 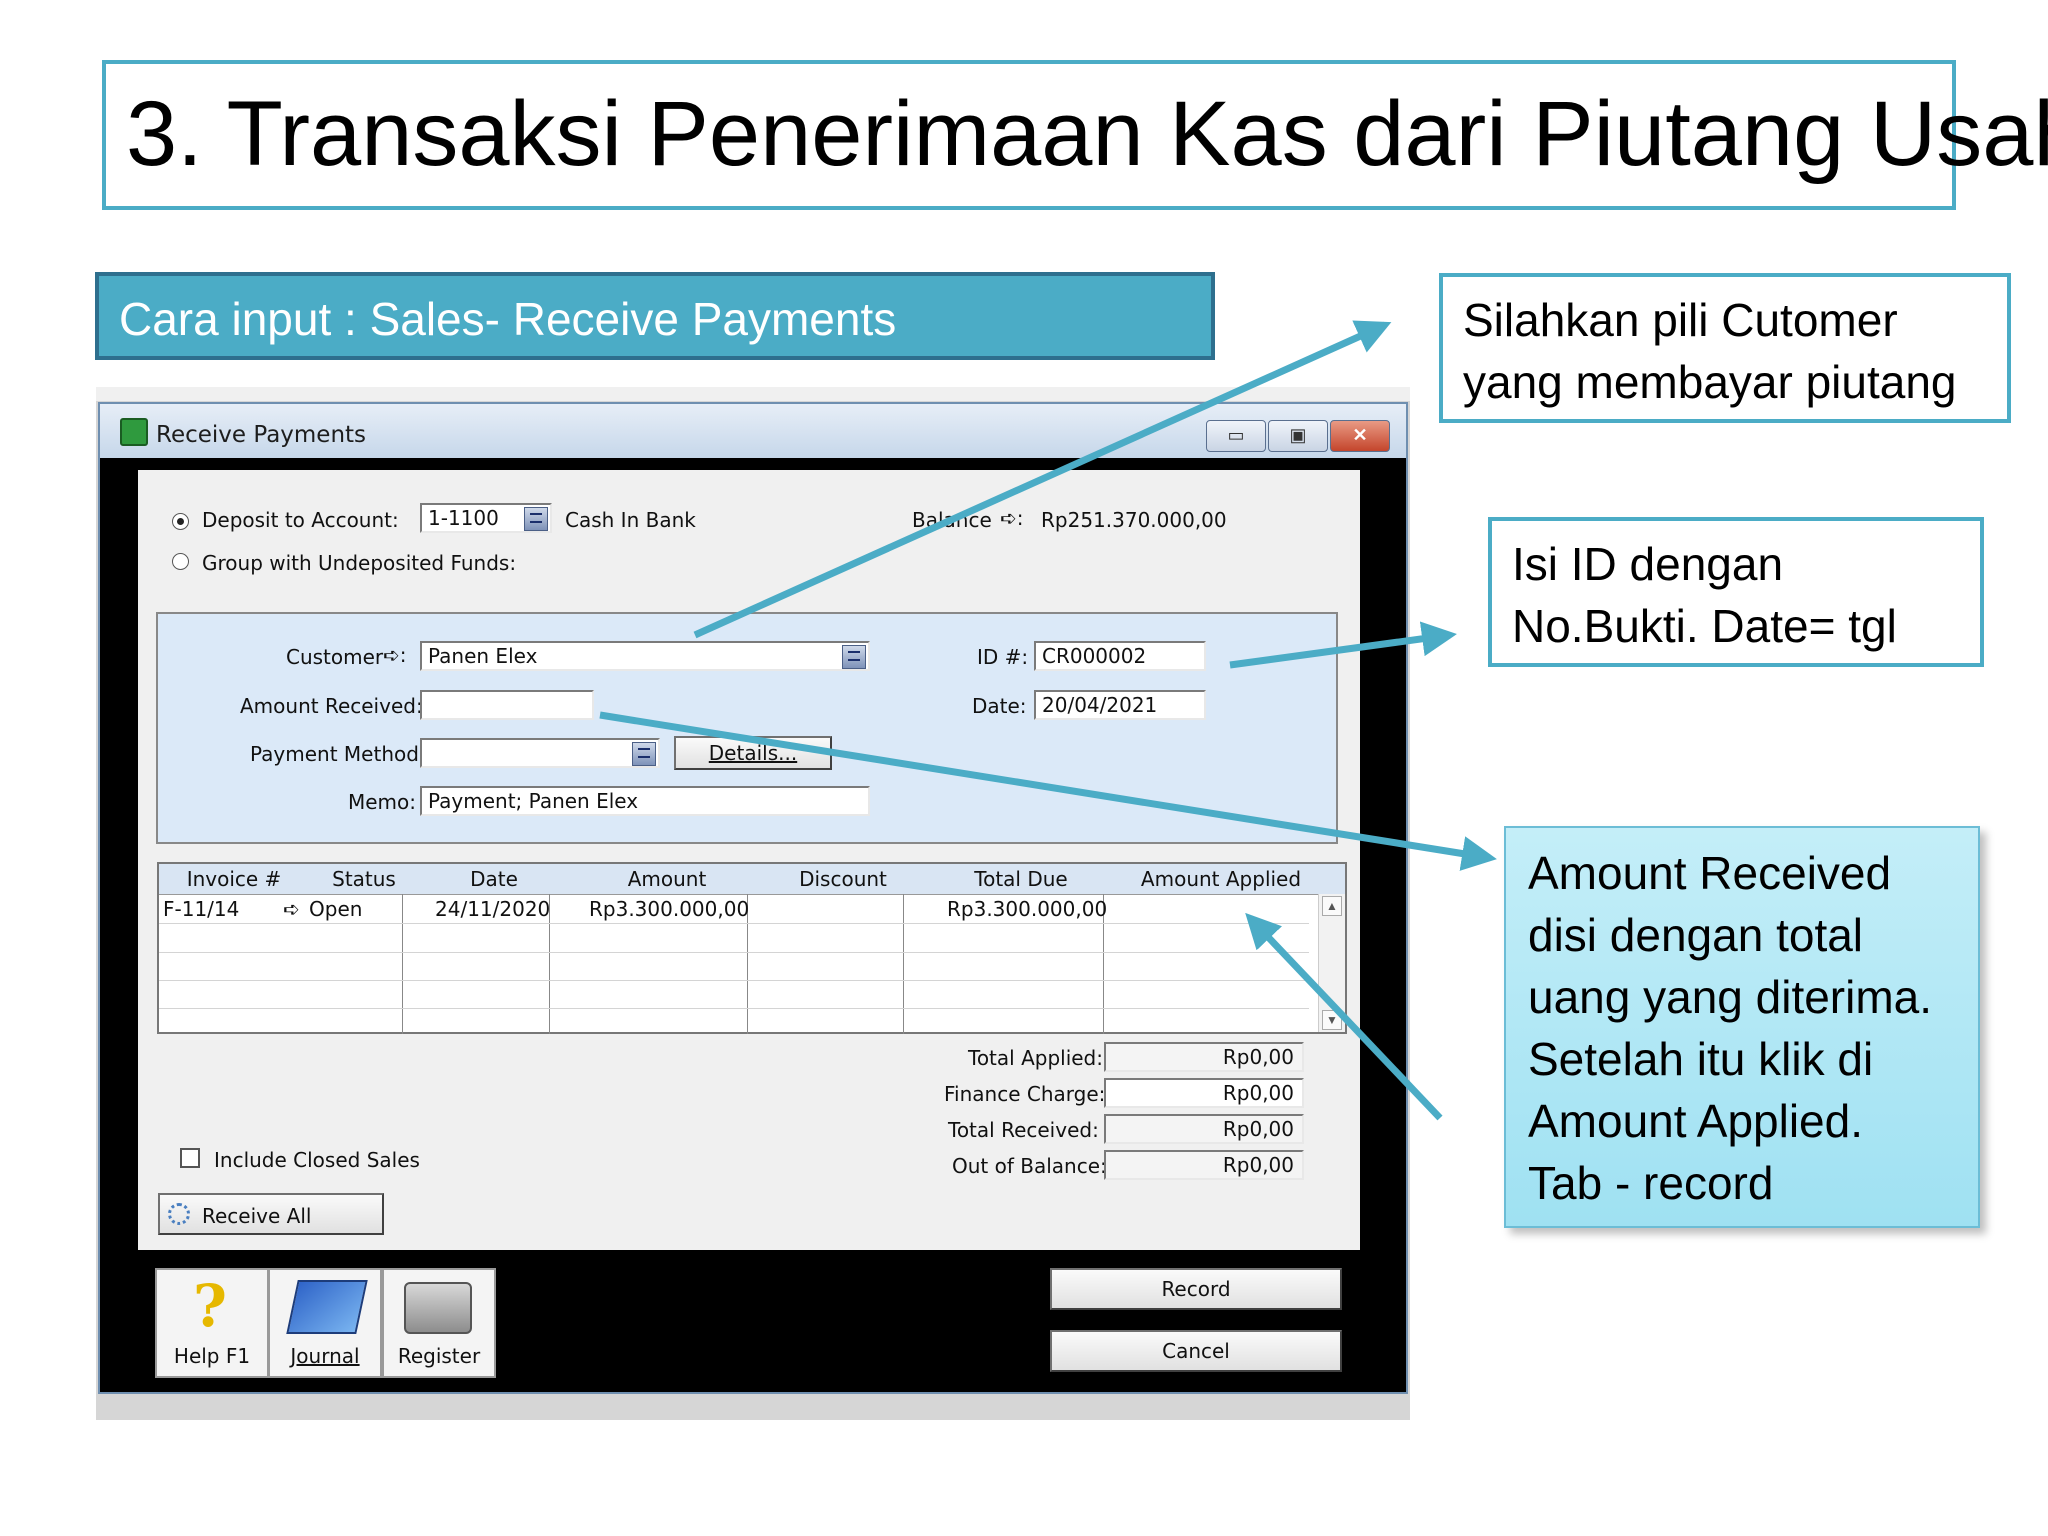 What do you see at coordinates (1343, 645) in the screenshot?
I see `arrow-id` at bounding box center [1343, 645].